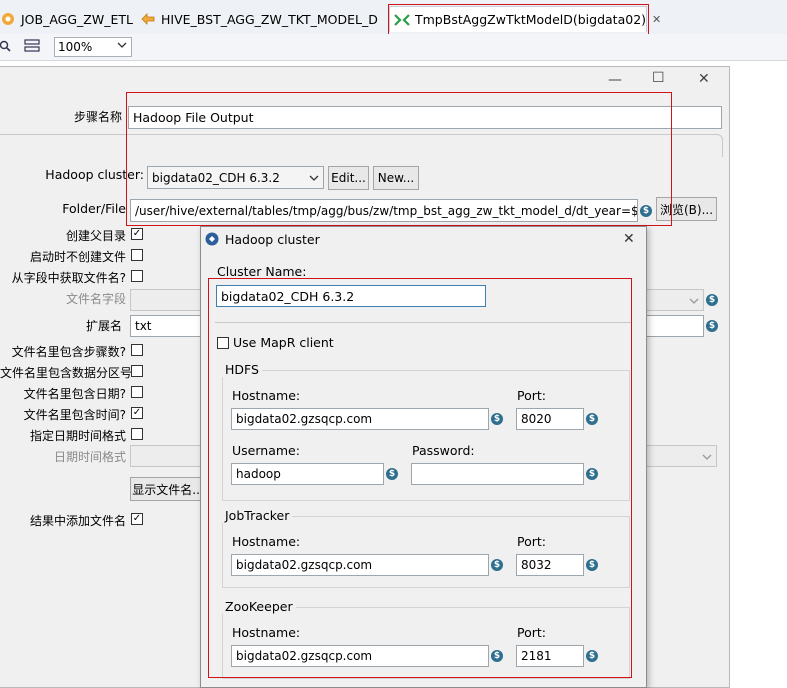  What do you see at coordinates (223, 343) in the screenshot?
I see `use-mapr-checkbox` at bounding box center [223, 343].